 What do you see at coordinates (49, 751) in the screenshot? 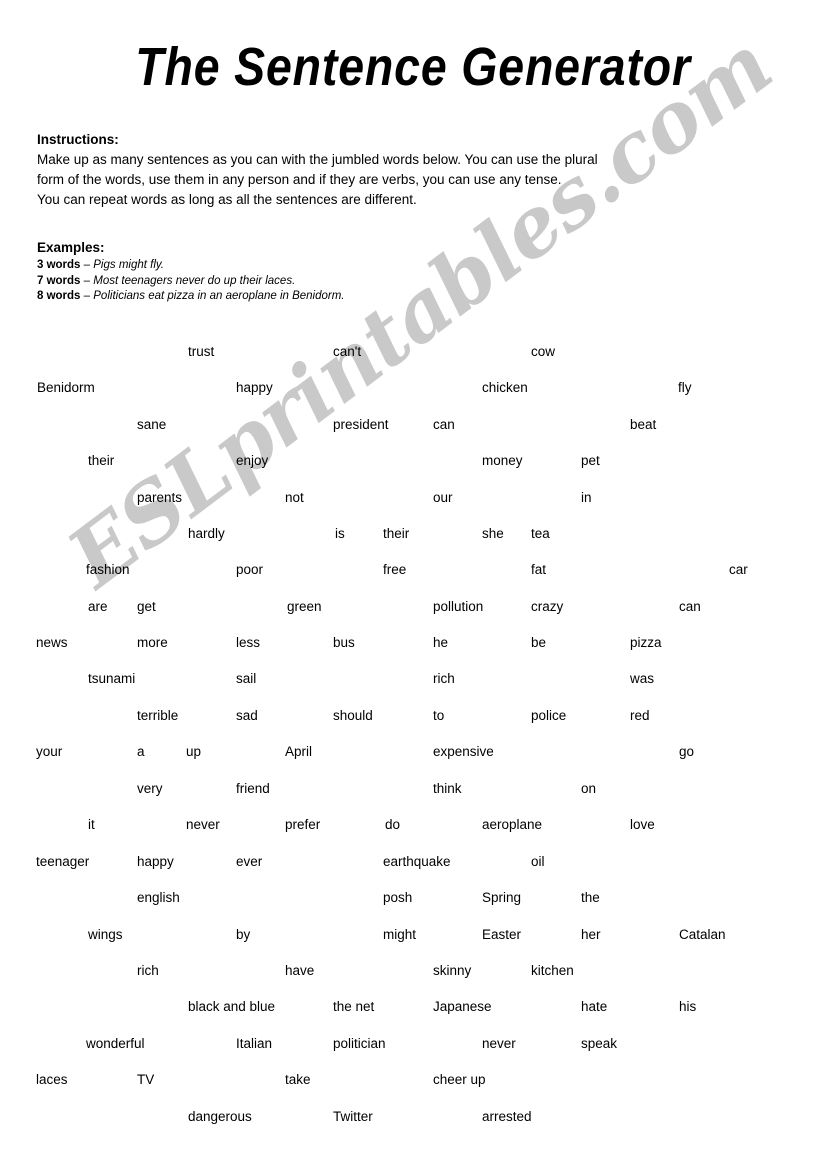
I see `jumbled-word: your` at bounding box center [49, 751].